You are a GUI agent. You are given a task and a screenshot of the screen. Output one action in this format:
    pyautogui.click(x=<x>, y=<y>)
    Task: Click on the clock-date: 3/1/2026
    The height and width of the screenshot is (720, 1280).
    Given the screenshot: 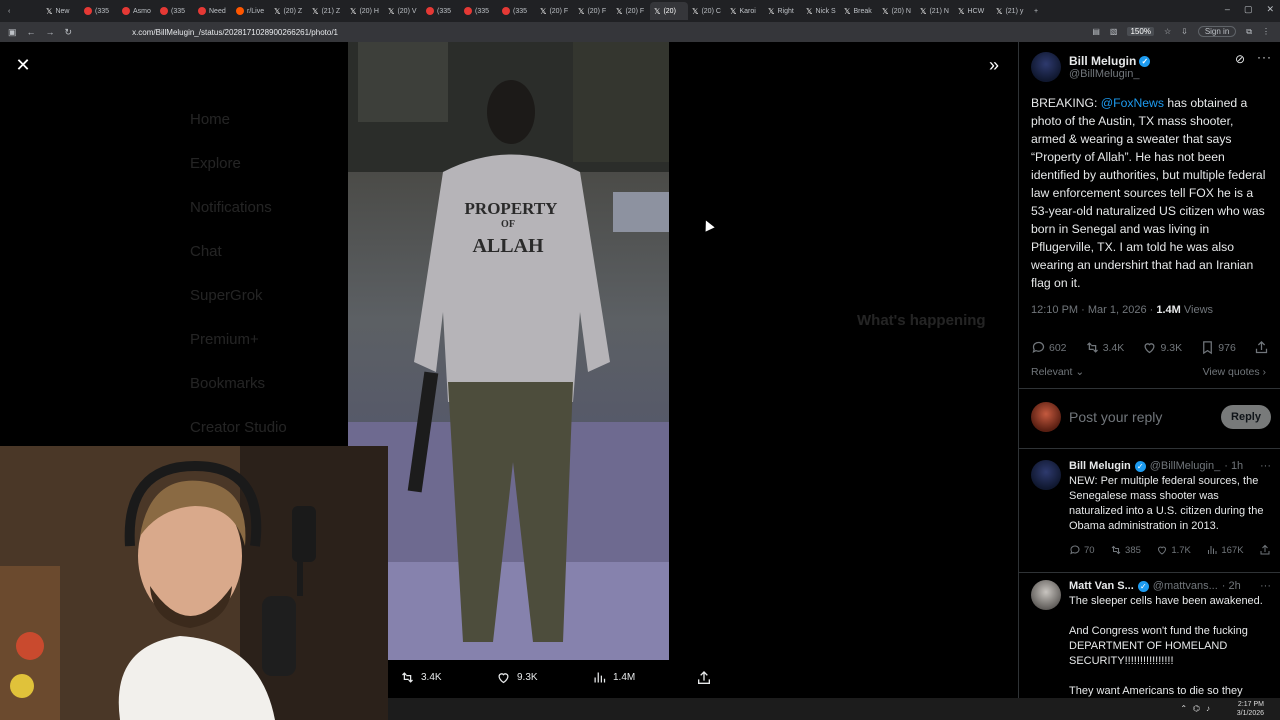 What is the action you would take?
    pyautogui.click(x=1250, y=713)
    